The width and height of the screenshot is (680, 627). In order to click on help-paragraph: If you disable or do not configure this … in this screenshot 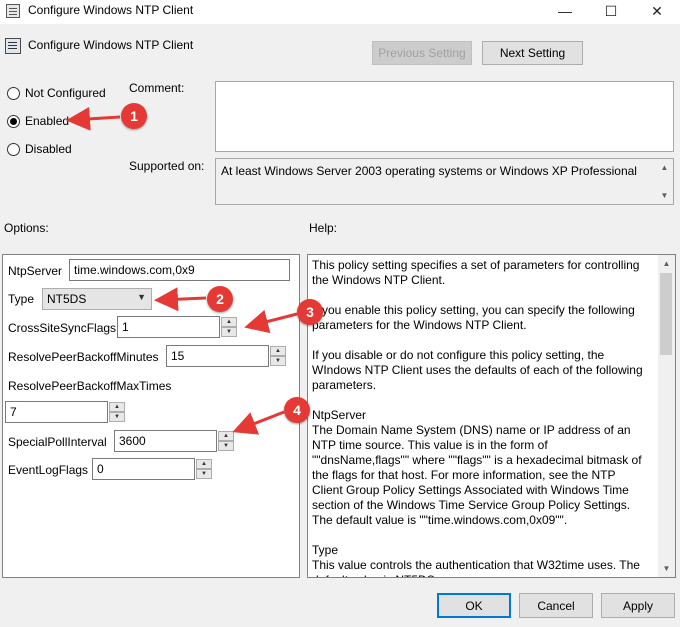, I will do `click(479, 370)`.